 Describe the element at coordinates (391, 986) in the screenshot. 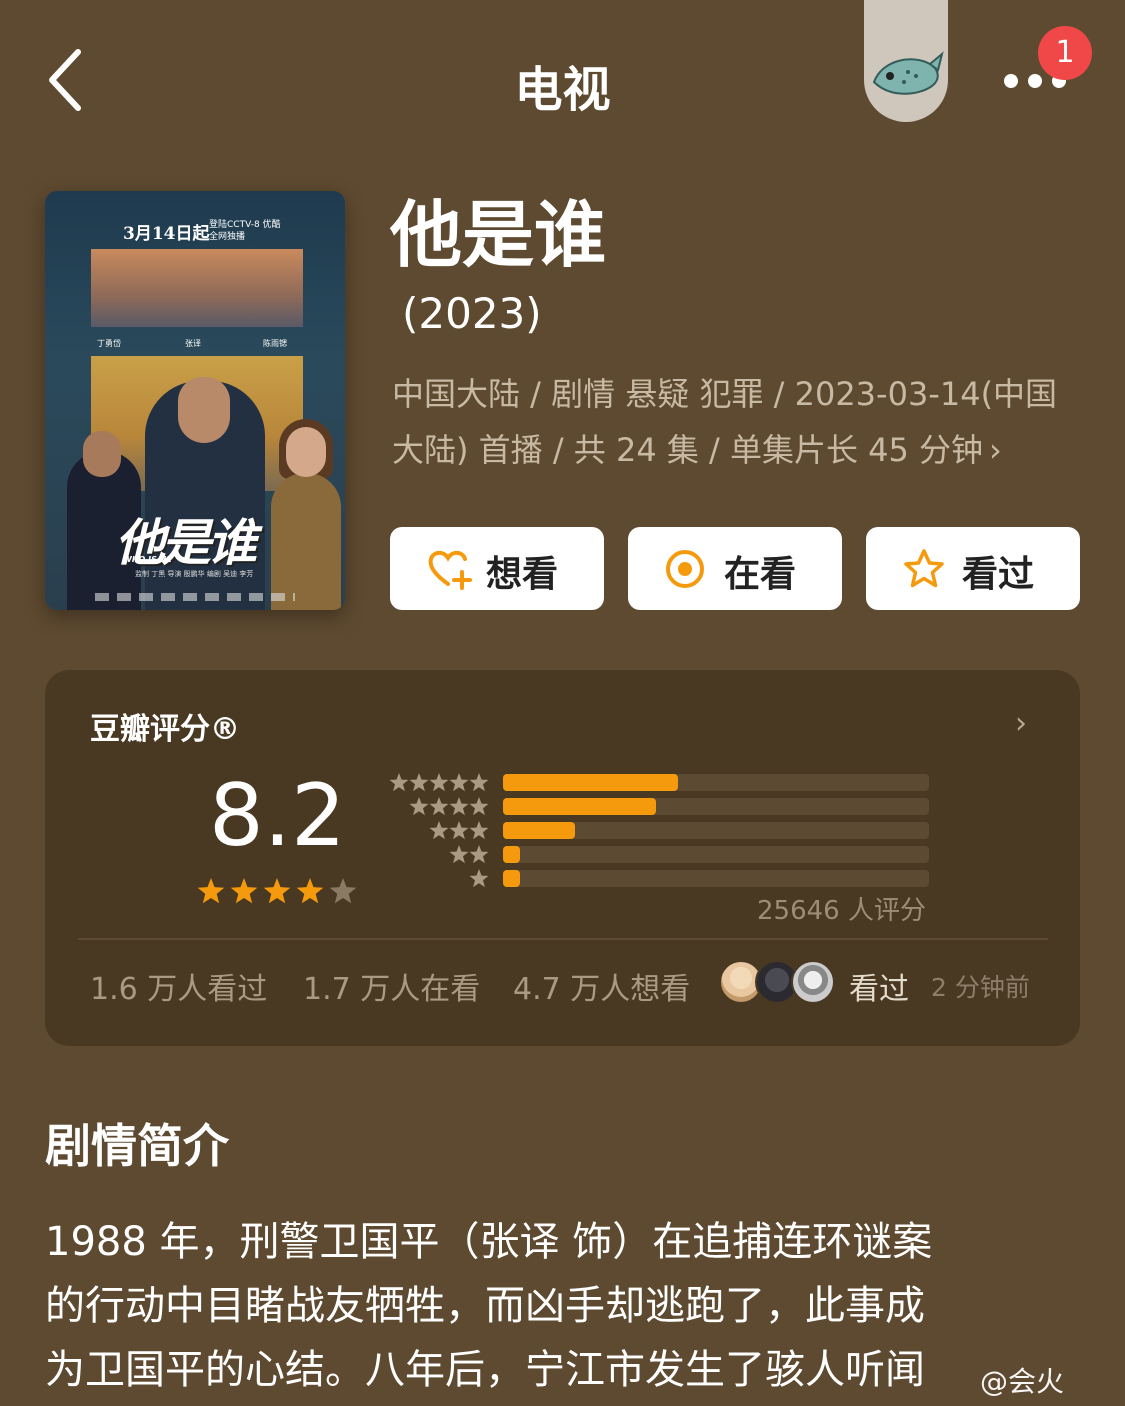

I see `watching-count: 1.7 万人在看` at that location.